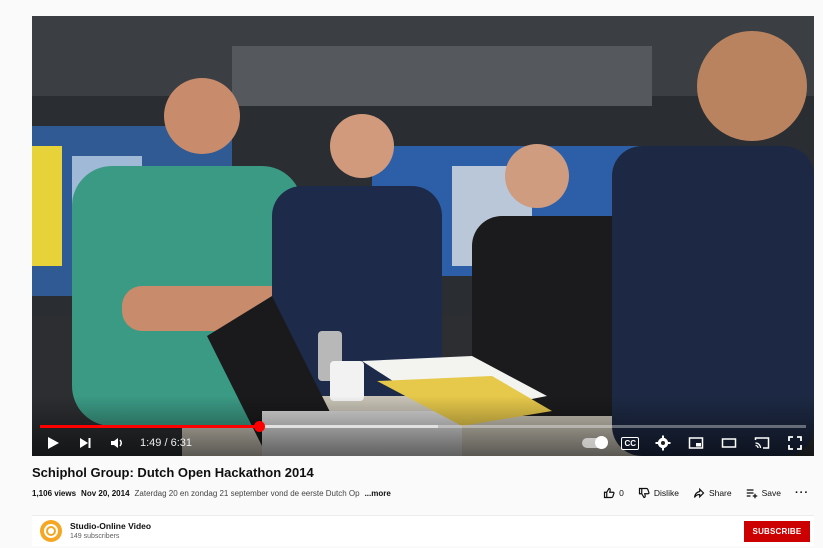  What do you see at coordinates (378, 493) in the screenshot?
I see `show-more-link: ...more` at bounding box center [378, 493].